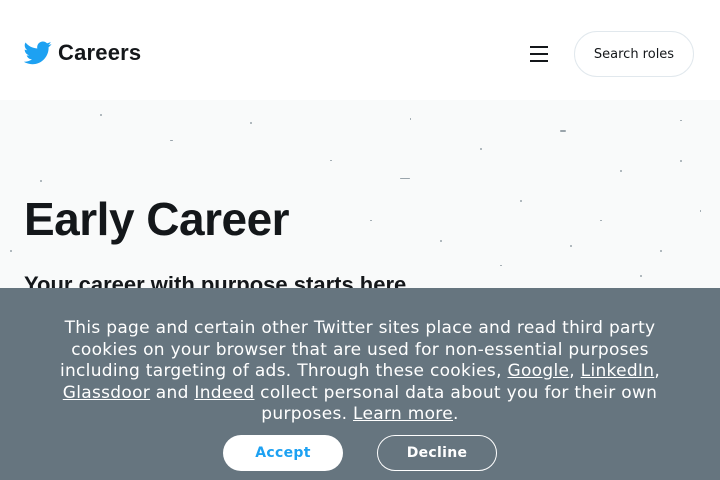  What do you see at coordinates (224, 393) in the screenshot?
I see `indeed-link: Indeed` at bounding box center [224, 393].